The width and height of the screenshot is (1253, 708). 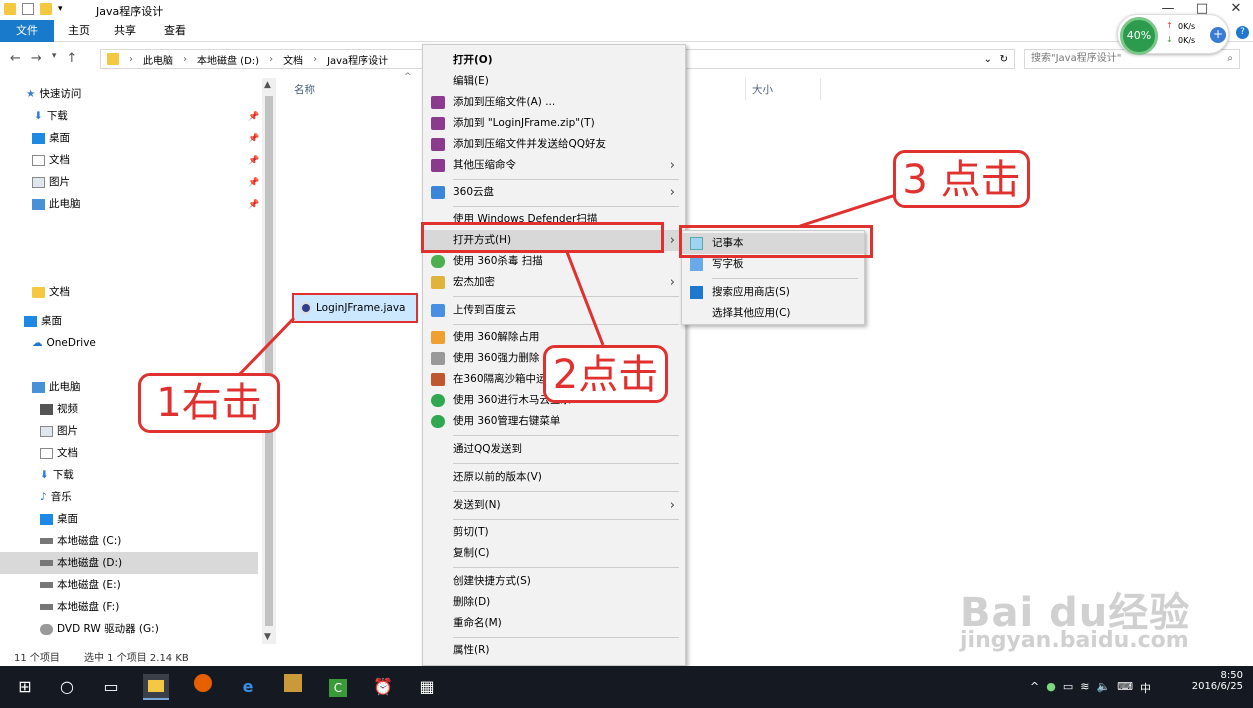 What do you see at coordinates (554, 261) in the screenshot?
I see `menu-item-360-antivirus: 使用 360杀毒 扫描` at bounding box center [554, 261].